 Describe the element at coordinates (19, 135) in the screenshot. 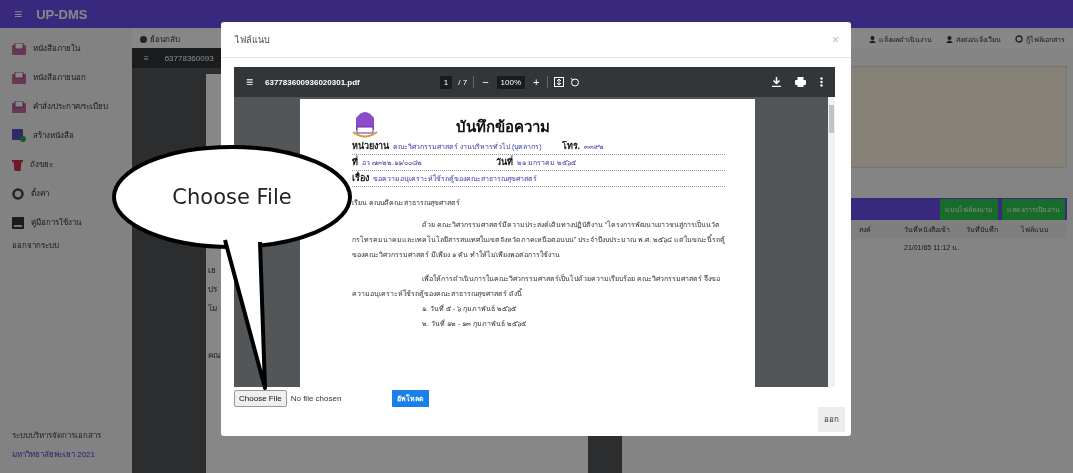

I see `document-add-icon` at that location.